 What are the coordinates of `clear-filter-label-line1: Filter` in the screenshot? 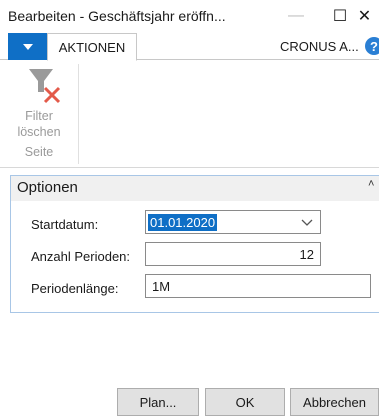 It's located at (39, 116).